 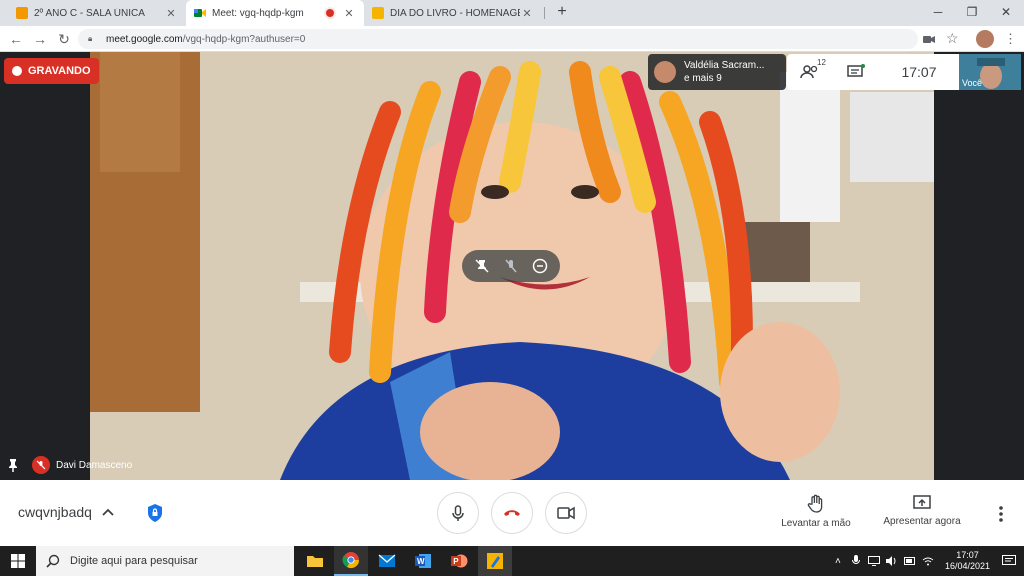 I want to click on app-tile-icon, so click(x=495, y=561).